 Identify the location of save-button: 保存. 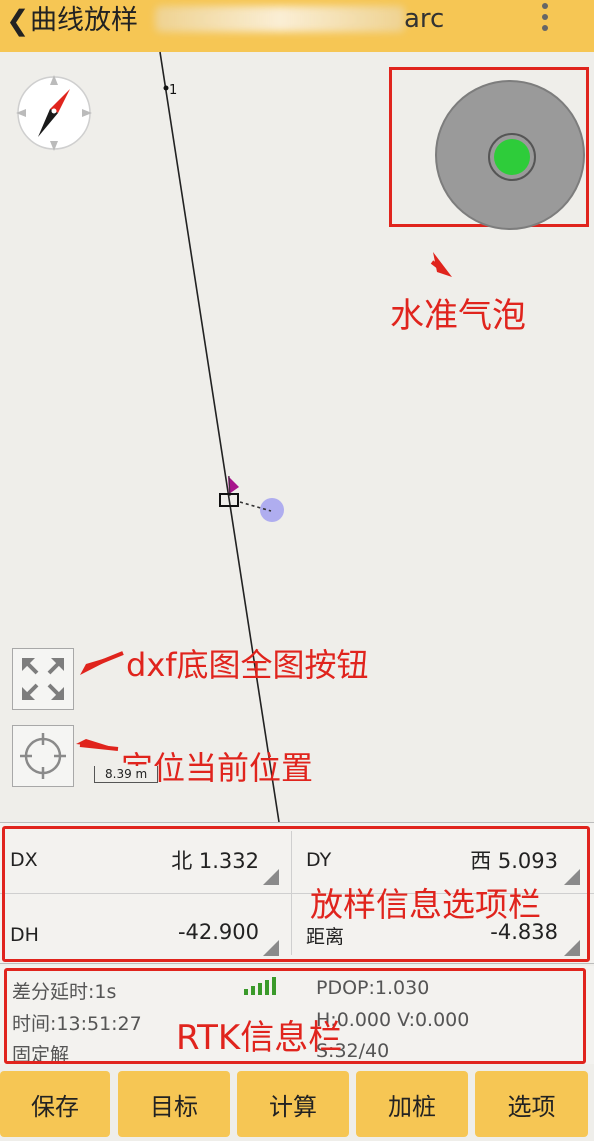
(55, 1104).